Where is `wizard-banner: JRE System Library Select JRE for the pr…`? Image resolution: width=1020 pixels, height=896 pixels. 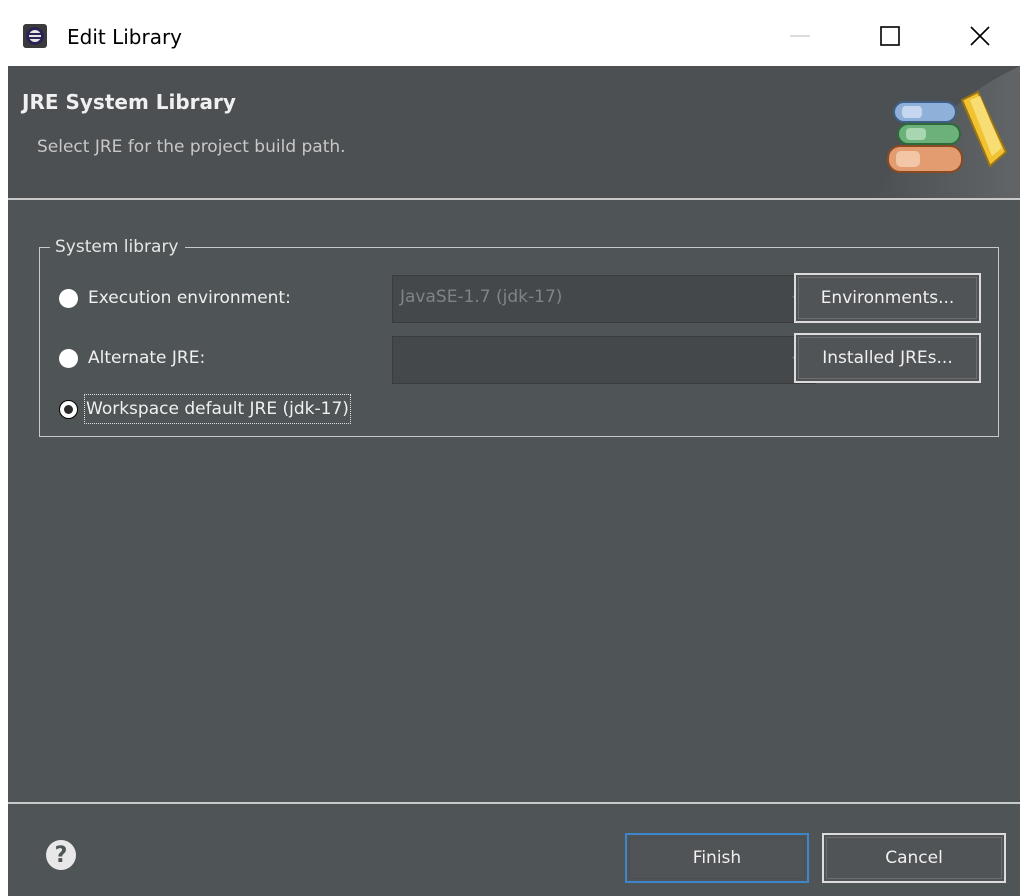
wizard-banner: JRE System Library Select JRE for the pr… is located at coordinates (514, 132).